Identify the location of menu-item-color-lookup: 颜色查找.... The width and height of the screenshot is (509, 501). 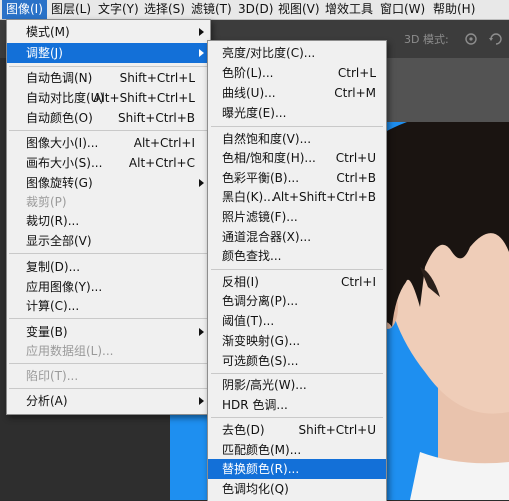
(297, 256).